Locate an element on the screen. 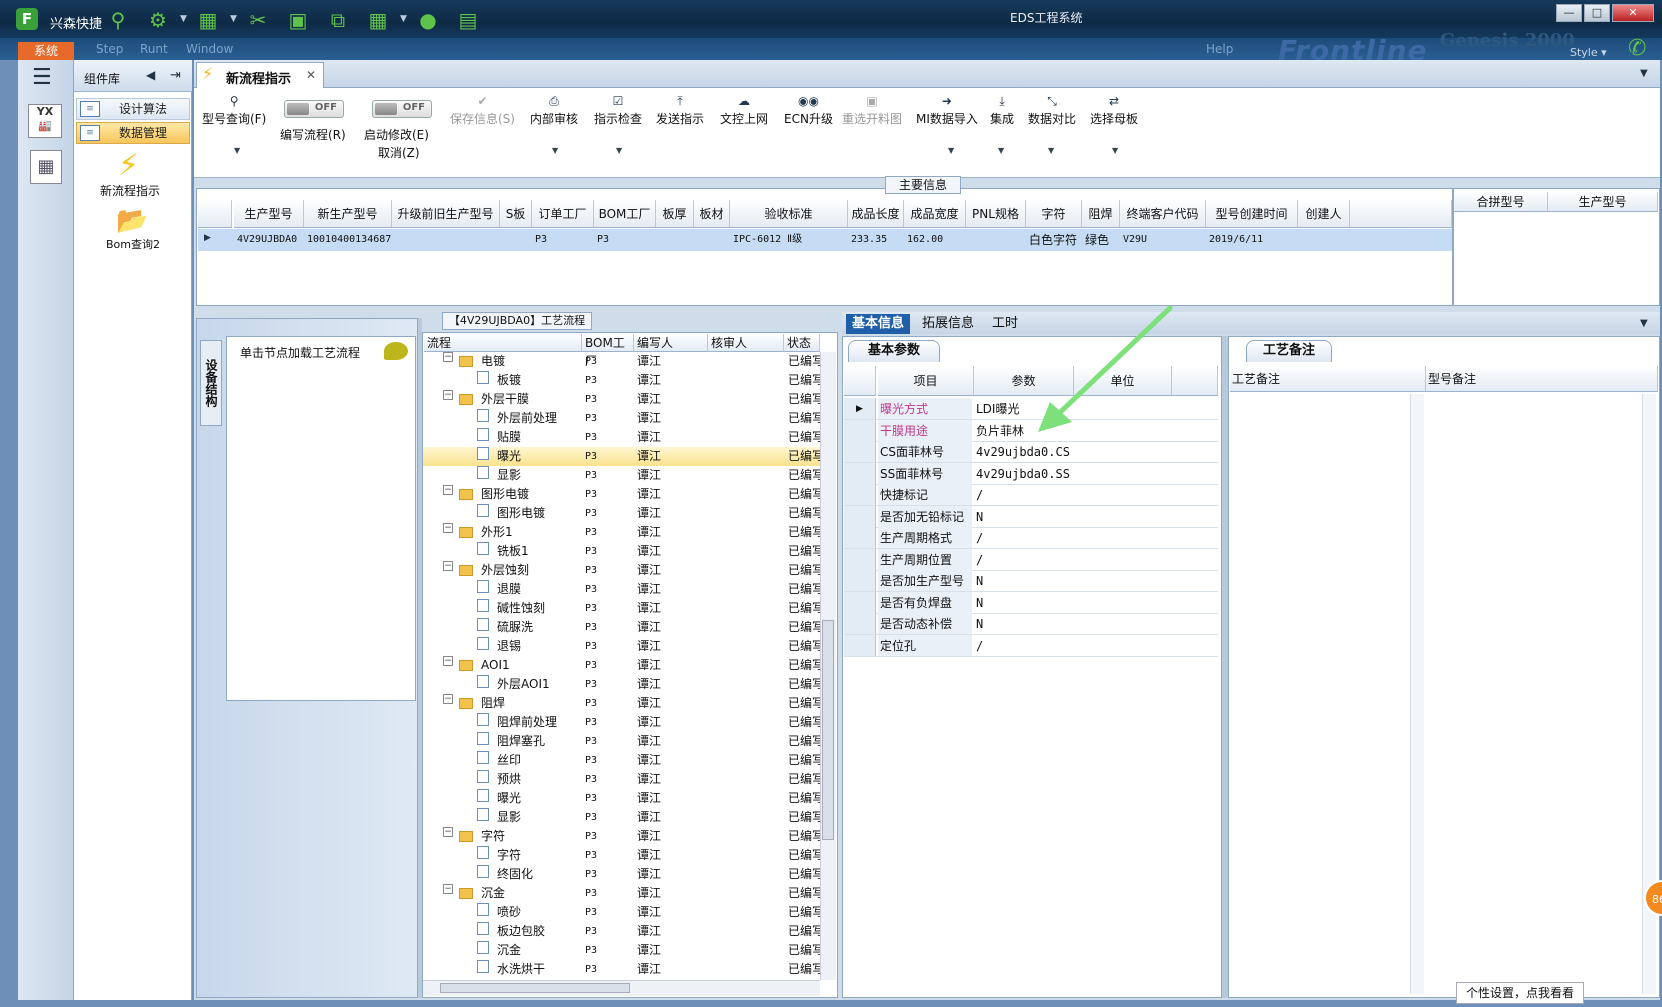  list-item: − 字符 P3 谭江 已编写 is located at coordinates (621, 836).